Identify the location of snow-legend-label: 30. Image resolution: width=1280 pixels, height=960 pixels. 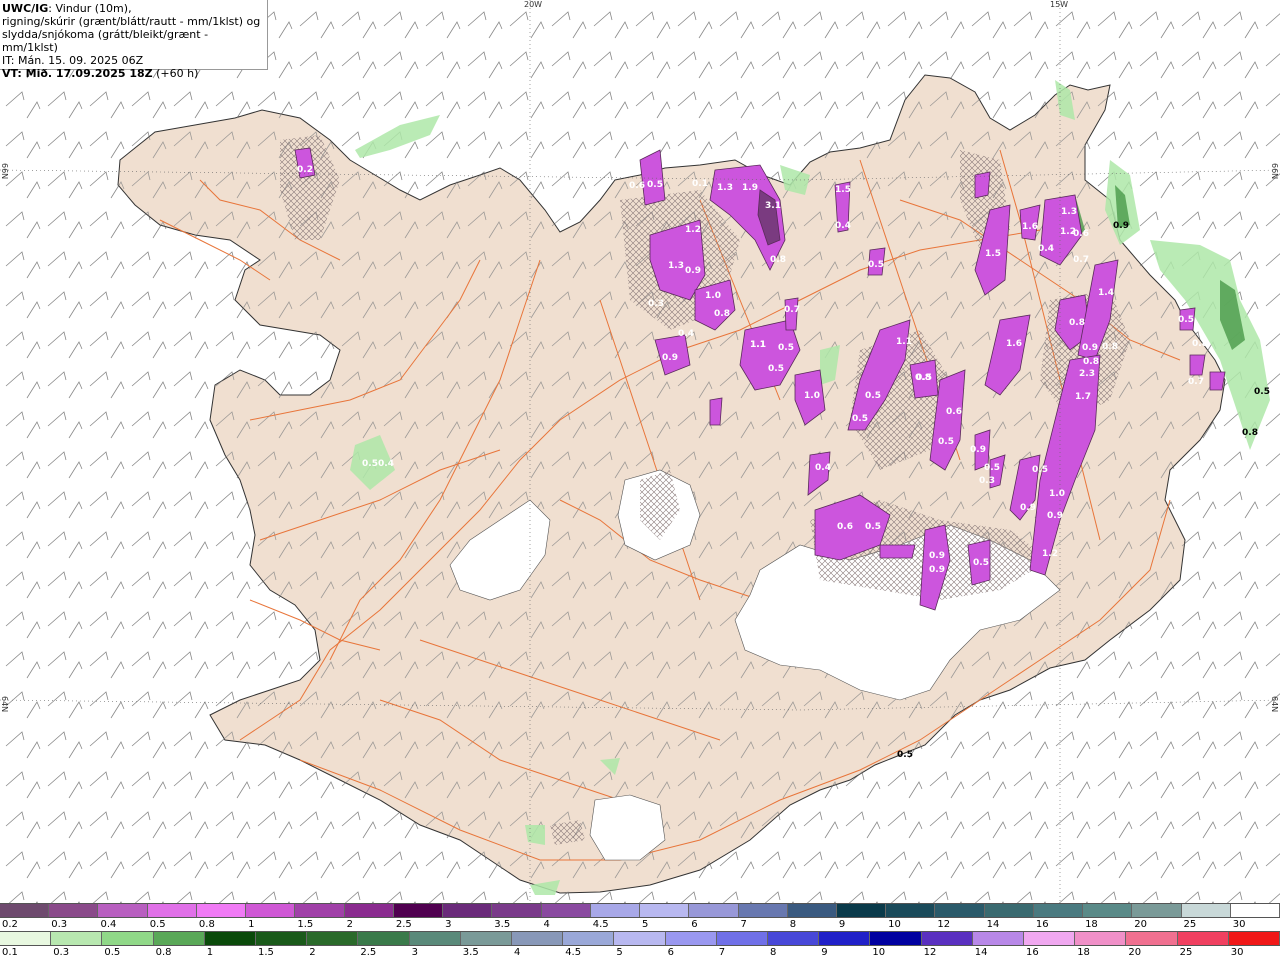
(1239, 924).